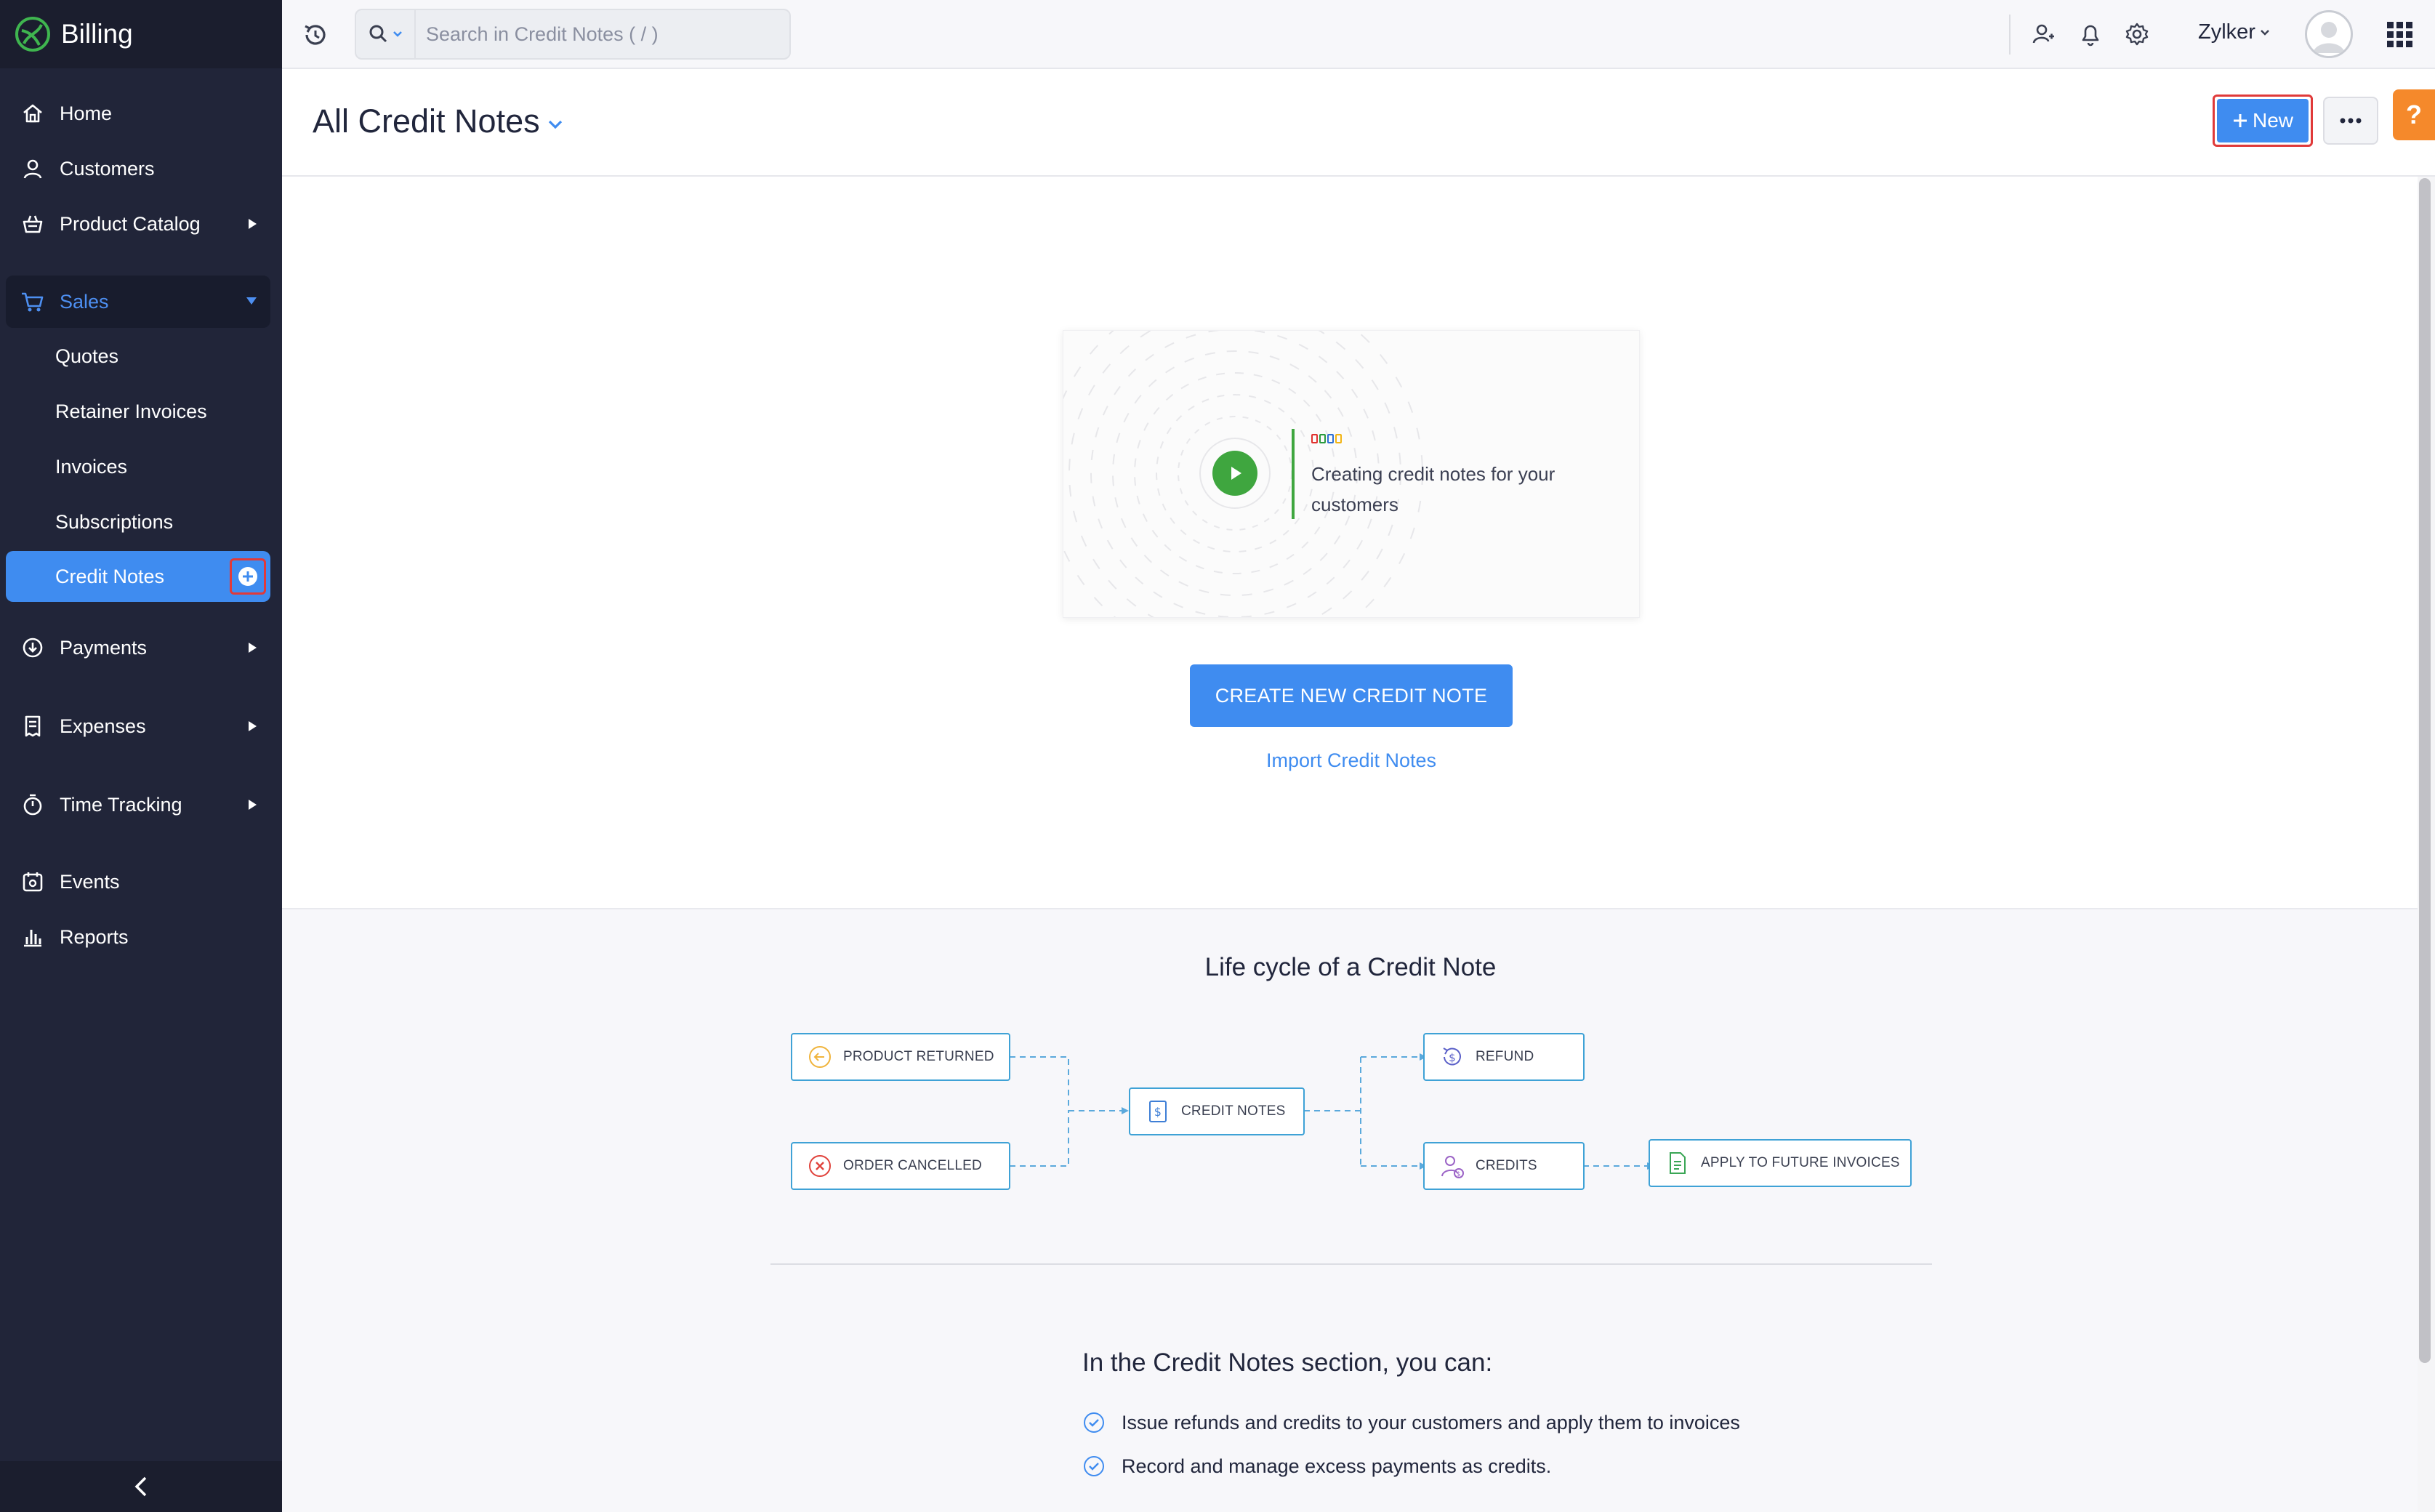  I want to click on cart-icon, so click(33, 301).